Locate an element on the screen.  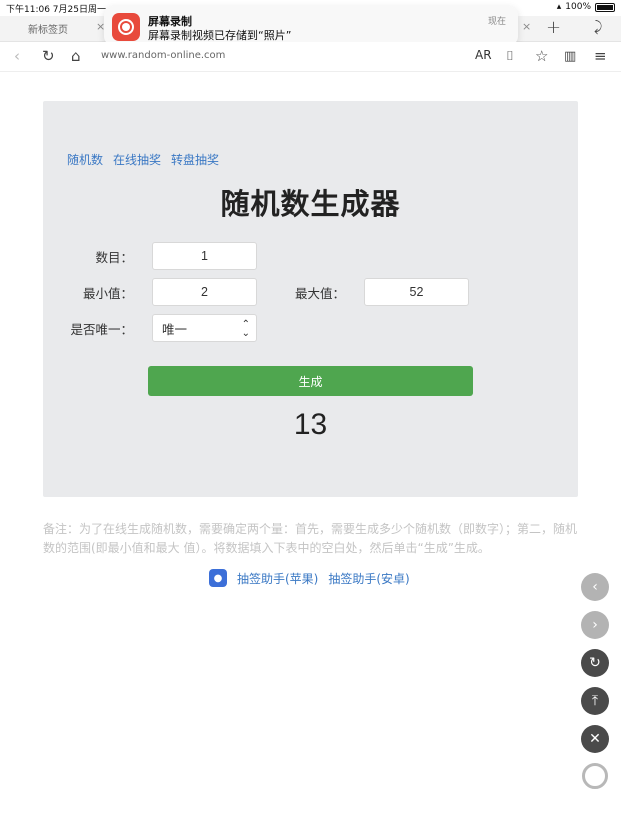
ar-button: AR is located at coordinates (483, 55).